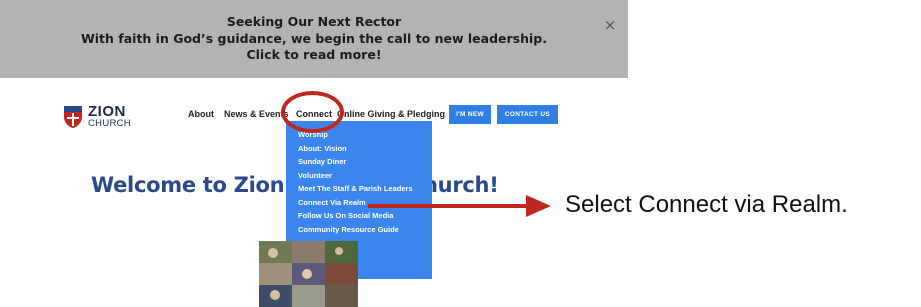 The width and height of the screenshot is (921, 307). Describe the element at coordinates (706, 204) in the screenshot. I see `annotation-text: Select Connect via Realm.` at that location.